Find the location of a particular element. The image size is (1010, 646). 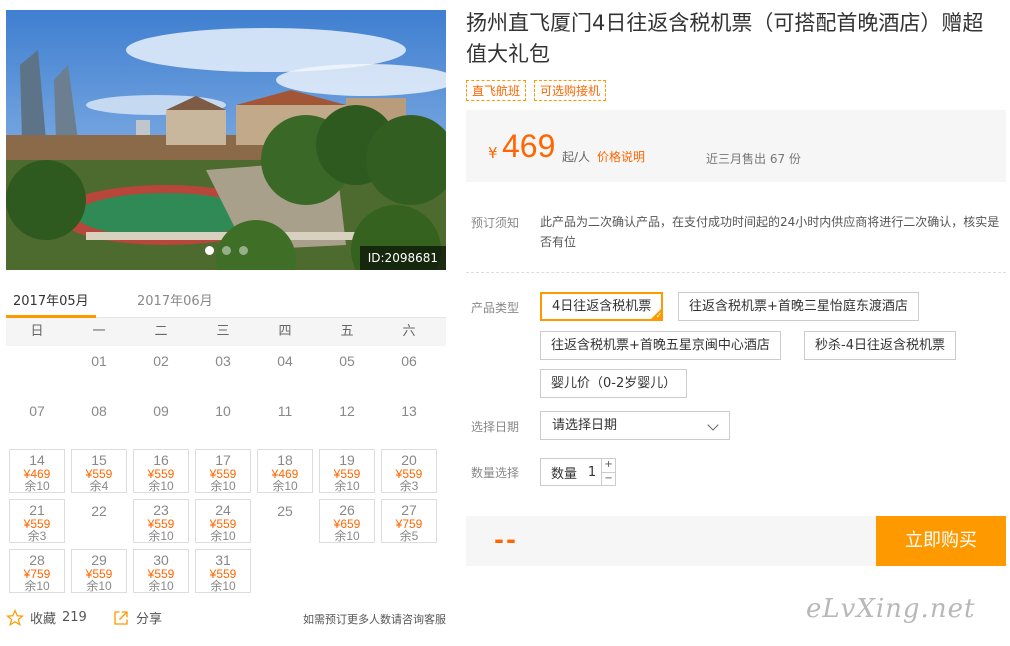

tag-direct-flight: 直飞航班 is located at coordinates (496, 90).